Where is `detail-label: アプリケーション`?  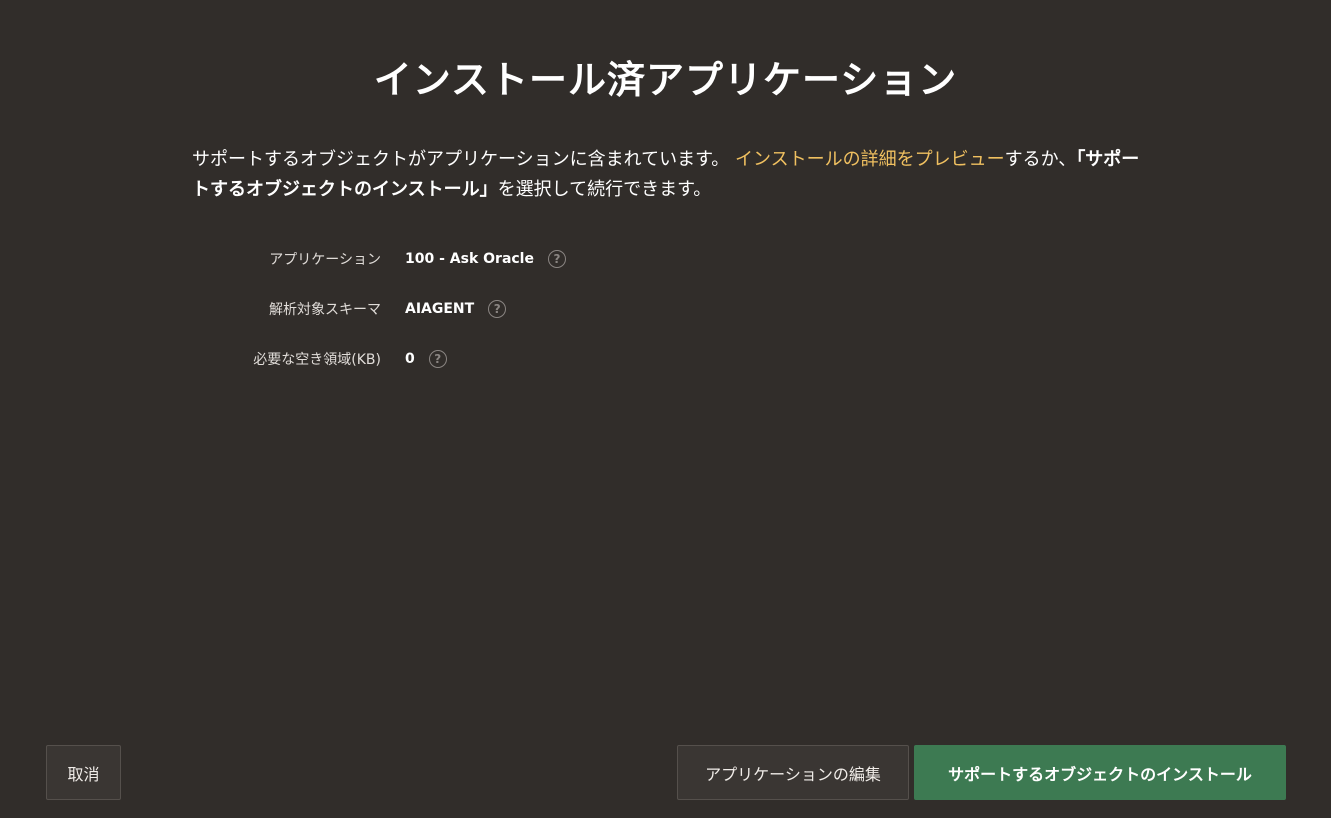 detail-label: アプリケーション is located at coordinates (325, 260).